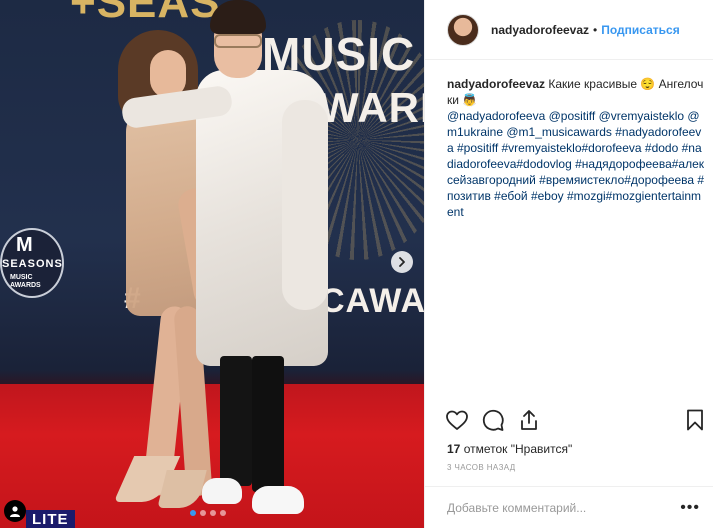 The image size is (713, 528). I want to click on save-button, so click(695, 420).